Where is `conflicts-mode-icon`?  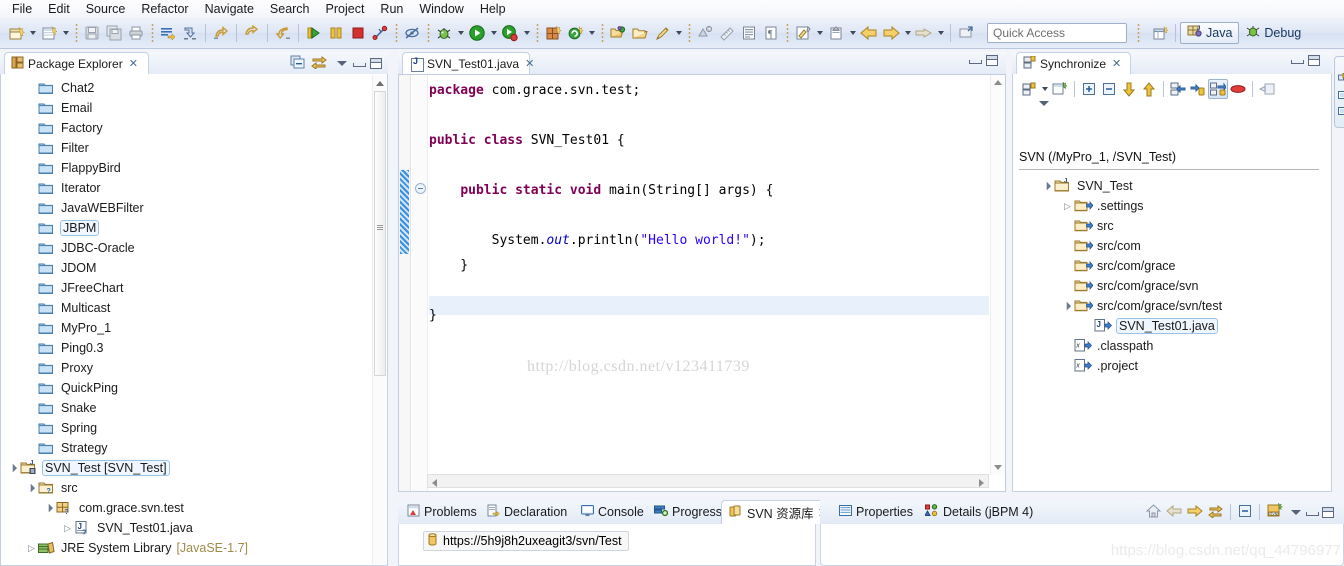 conflicts-mode-icon is located at coordinates (1238, 89).